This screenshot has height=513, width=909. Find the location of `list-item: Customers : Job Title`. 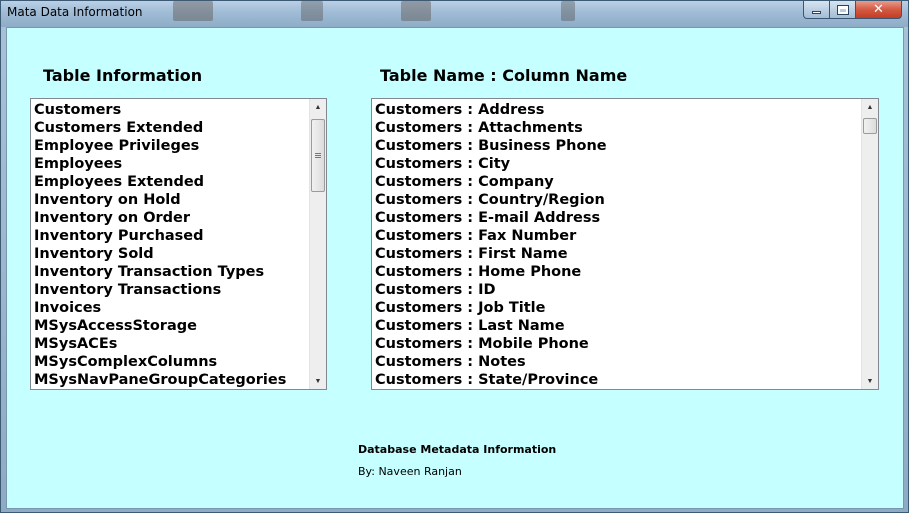

list-item: Customers : Job Title is located at coordinates (491, 308).